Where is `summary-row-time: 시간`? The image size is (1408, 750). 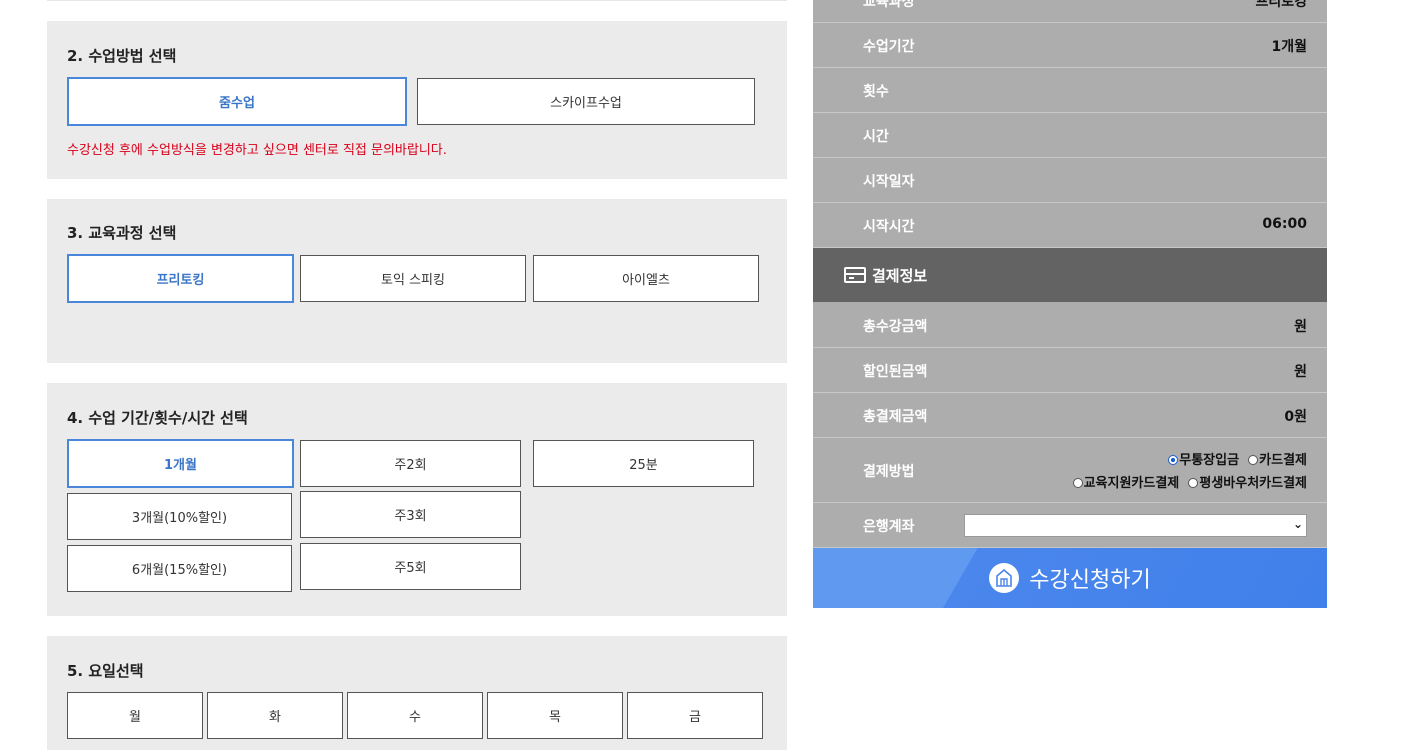
summary-row-time: 시간 is located at coordinates (1070, 135).